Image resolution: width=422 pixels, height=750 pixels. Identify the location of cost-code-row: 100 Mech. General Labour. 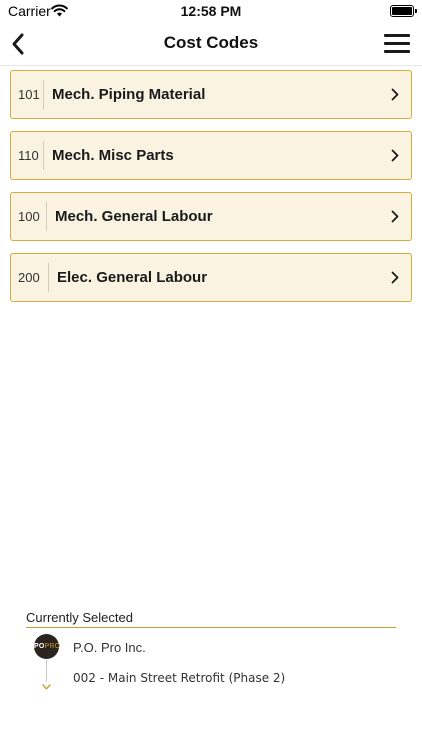
(211, 216).